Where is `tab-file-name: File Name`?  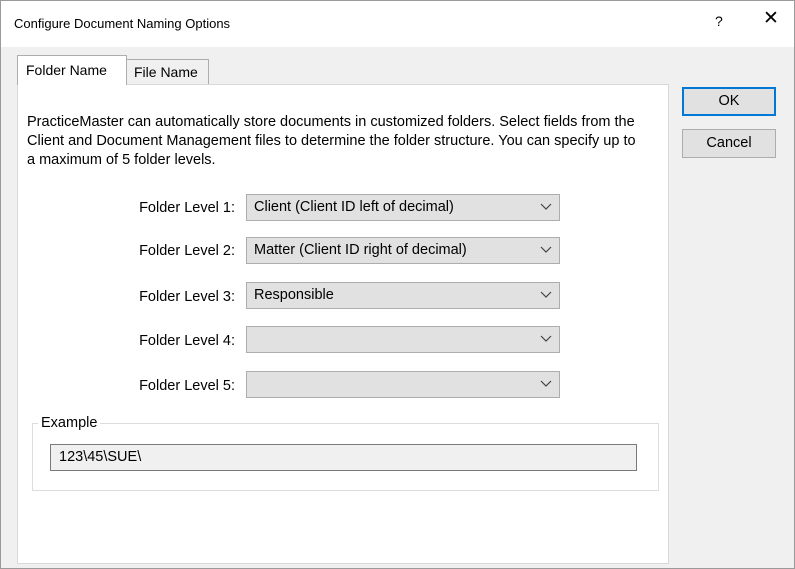 tab-file-name: File Name is located at coordinates (167, 72).